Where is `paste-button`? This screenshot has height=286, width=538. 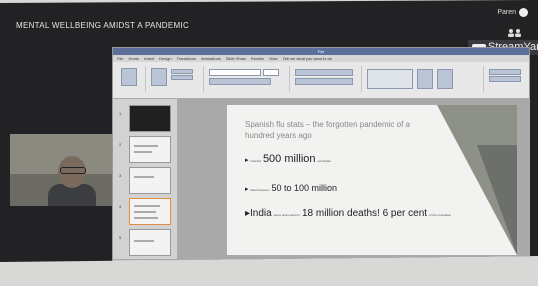 paste-button is located at coordinates (129, 77).